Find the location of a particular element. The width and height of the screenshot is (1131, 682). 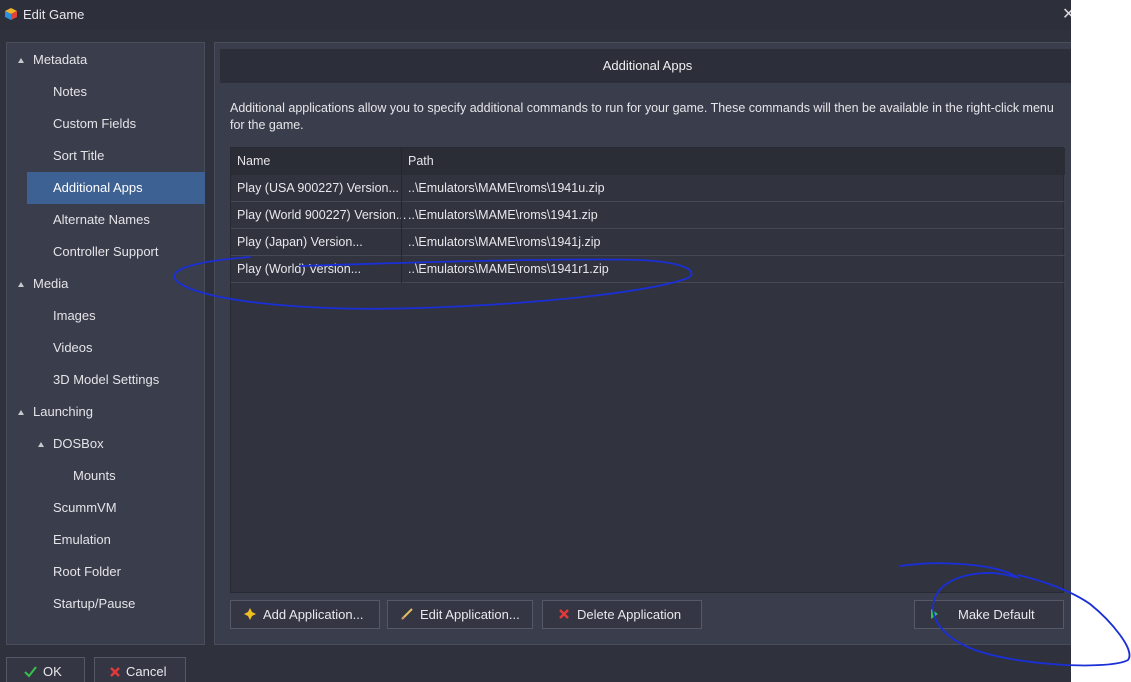

cancel-button: Cancel is located at coordinates (140, 669).